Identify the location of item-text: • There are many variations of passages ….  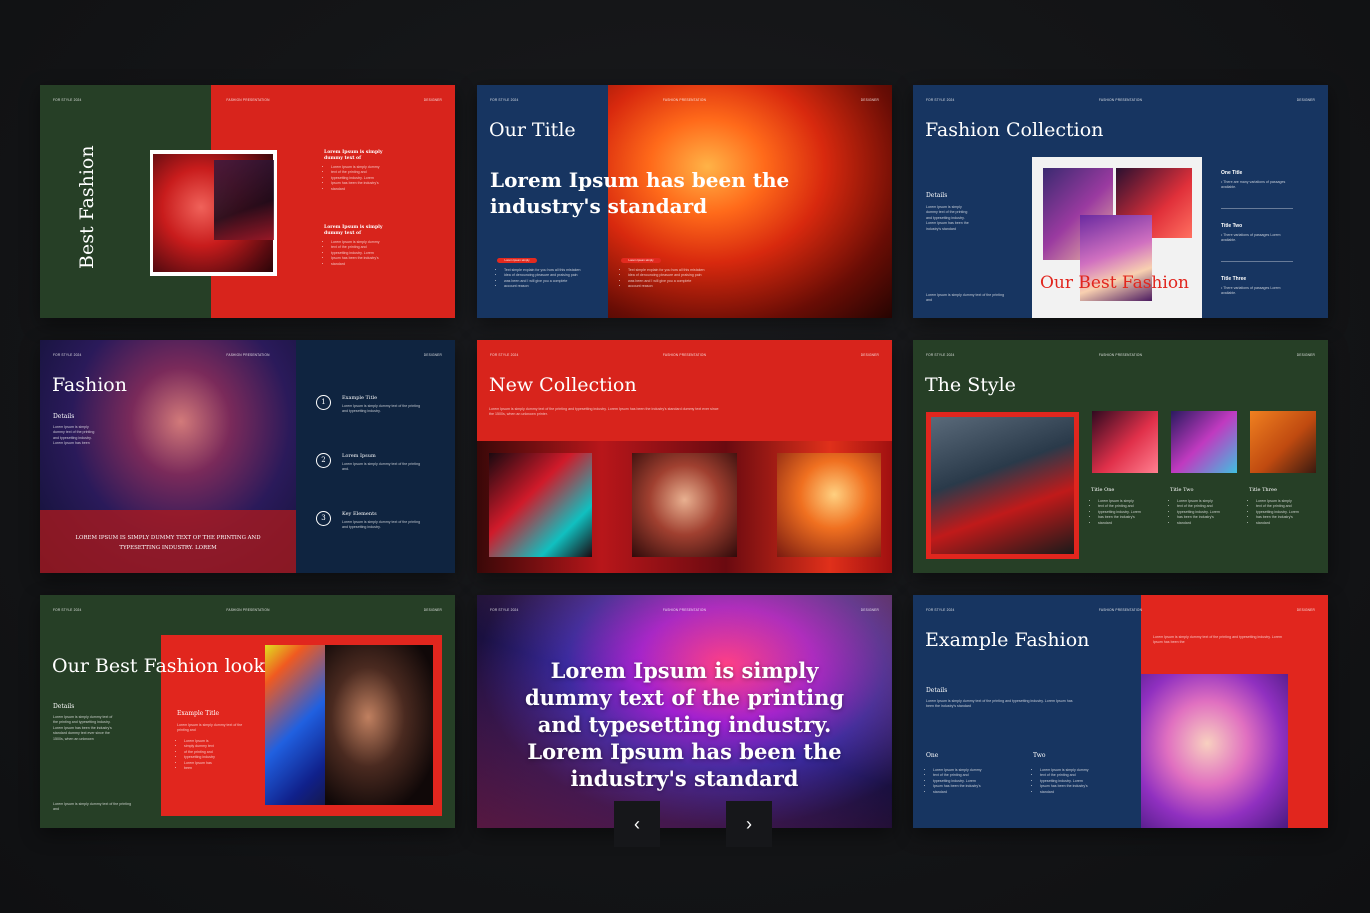
(1253, 185).